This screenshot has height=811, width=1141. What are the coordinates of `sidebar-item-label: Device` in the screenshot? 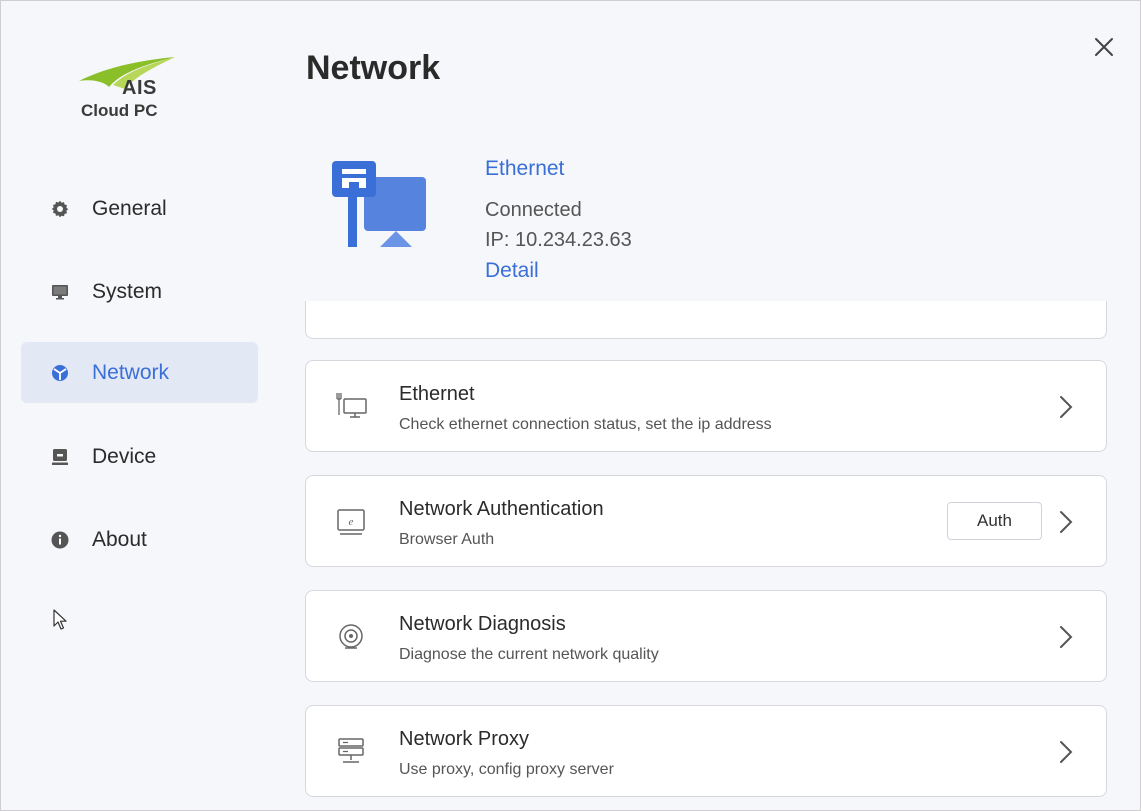 It's located at (124, 456).